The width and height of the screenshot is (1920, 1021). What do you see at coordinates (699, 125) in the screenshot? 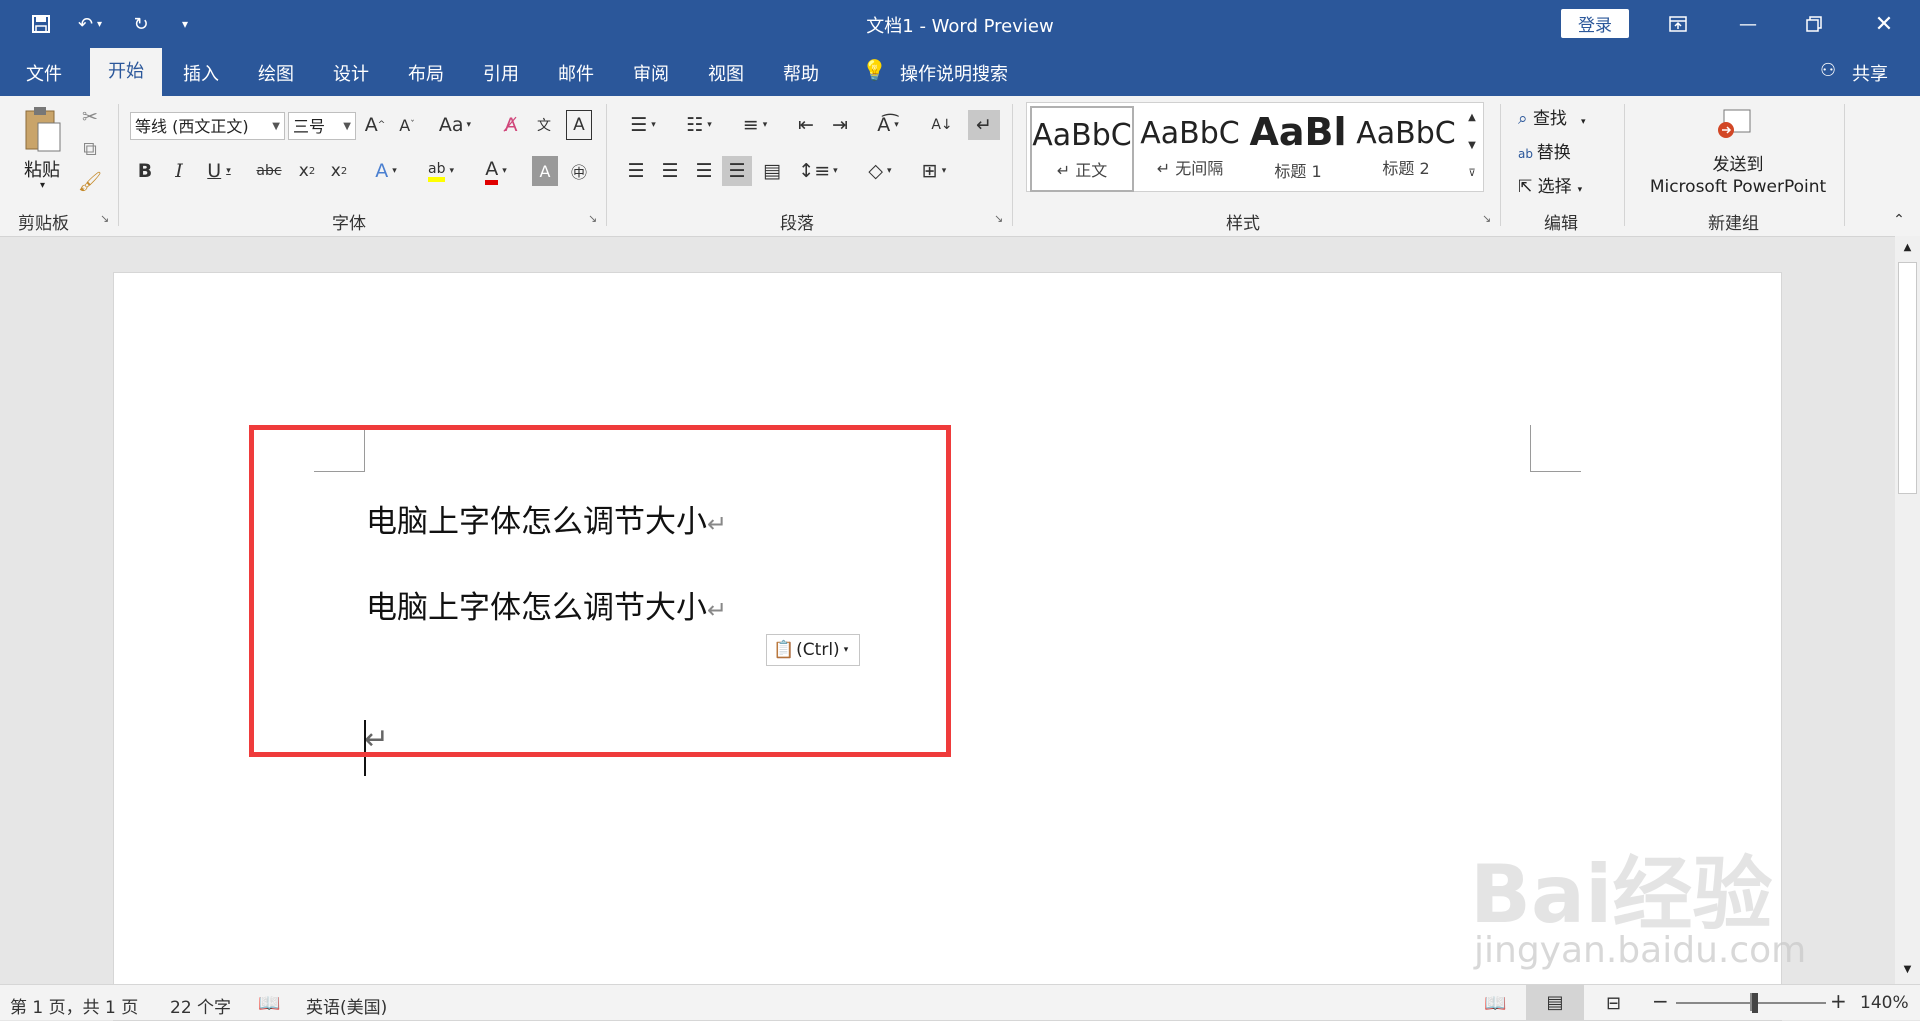
I see `numbering-icon: ☷ ▾` at bounding box center [699, 125].